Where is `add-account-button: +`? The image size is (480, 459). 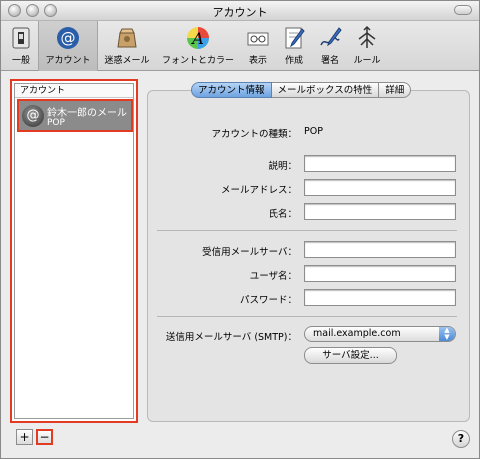
add-account-button: + is located at coordinates (24, 437).